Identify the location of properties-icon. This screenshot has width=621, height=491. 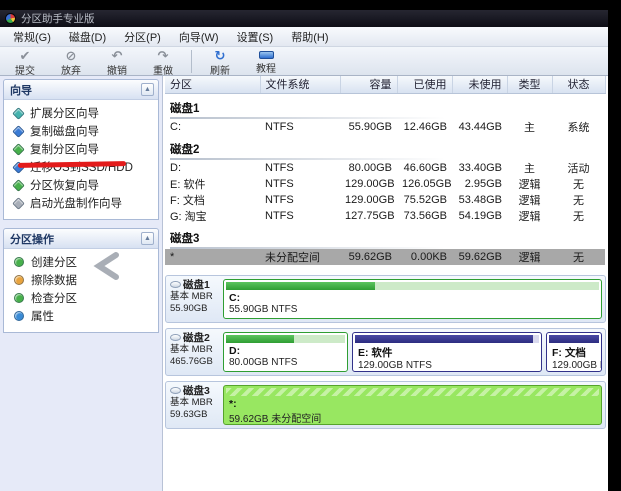
(19, 316).